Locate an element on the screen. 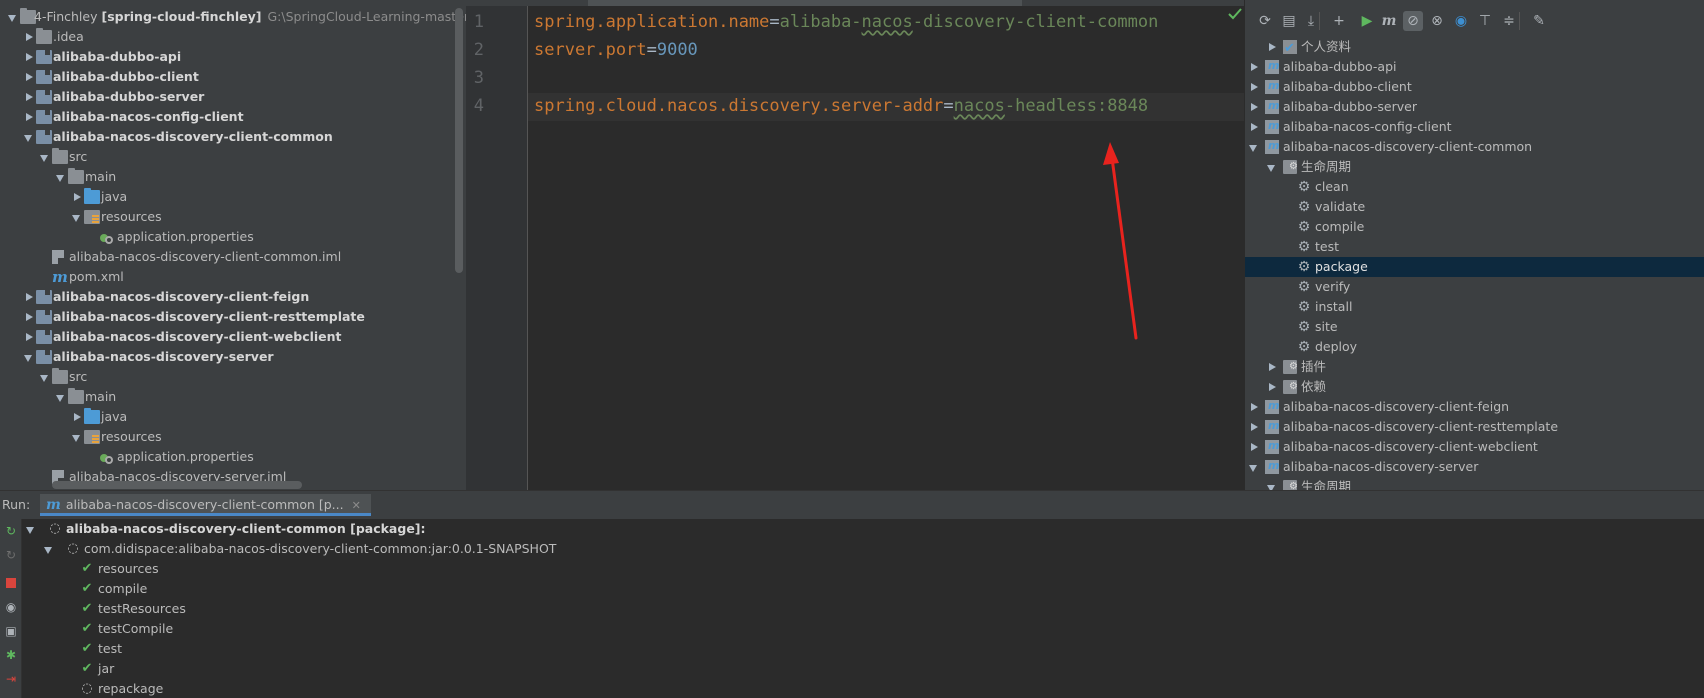  download-icon: ⤓ is located at coordinates (1311, 21).